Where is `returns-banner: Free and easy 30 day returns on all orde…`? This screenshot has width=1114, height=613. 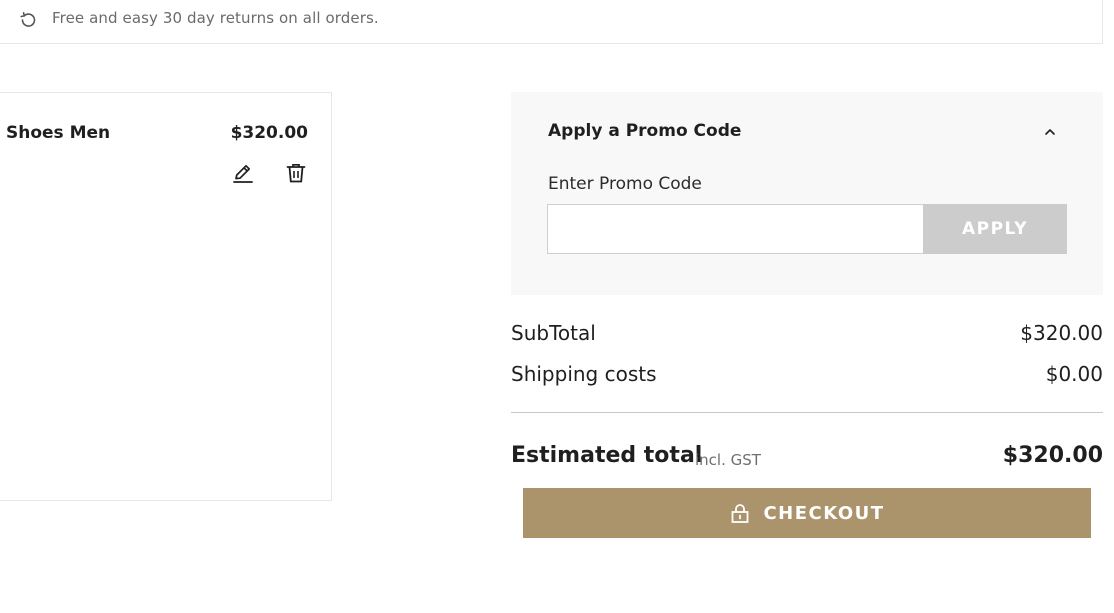 returns-banner: Free and easy 30 day returns on all orde… is located at coordinates (551, 22).